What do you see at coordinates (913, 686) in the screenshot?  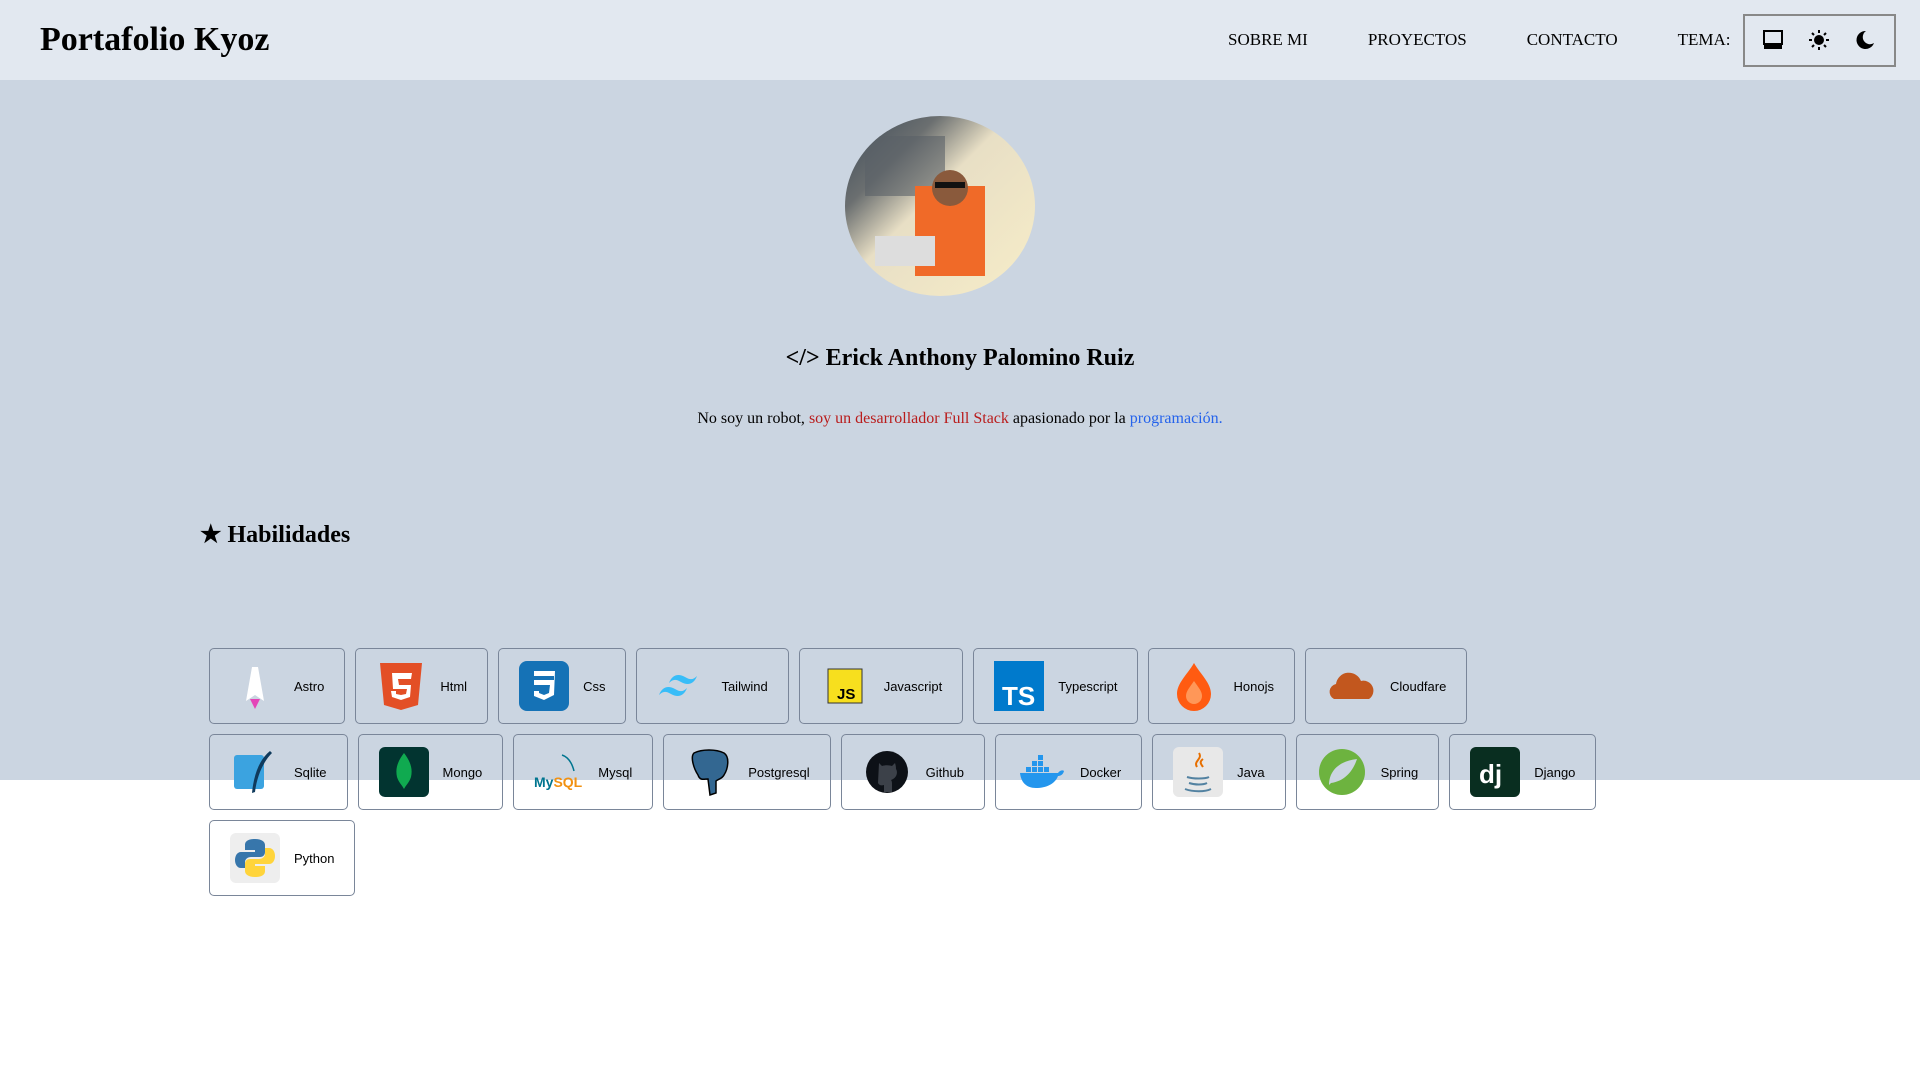 I see `skill-label: Javascript` at bounding box center [913, 686].